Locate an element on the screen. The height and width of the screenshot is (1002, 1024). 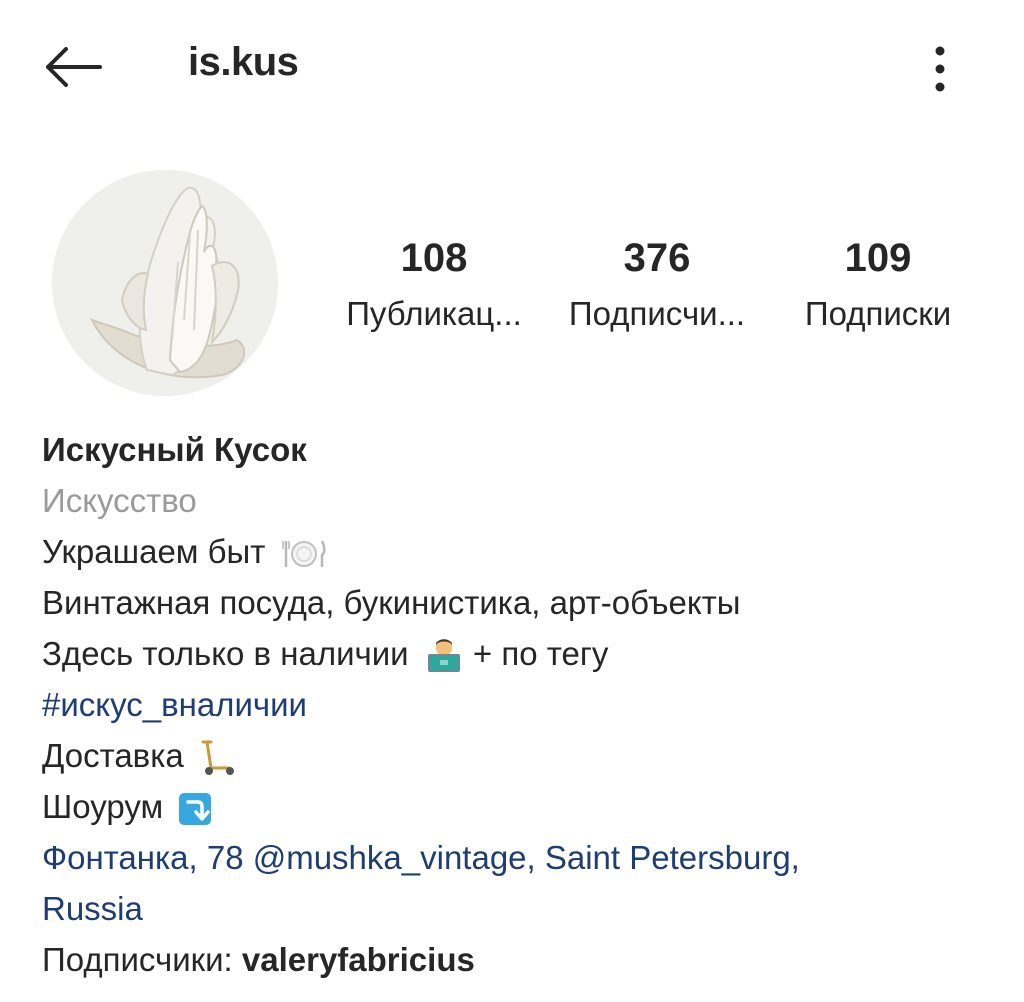
praying-hands-icon is located at coordinates (165, 283).